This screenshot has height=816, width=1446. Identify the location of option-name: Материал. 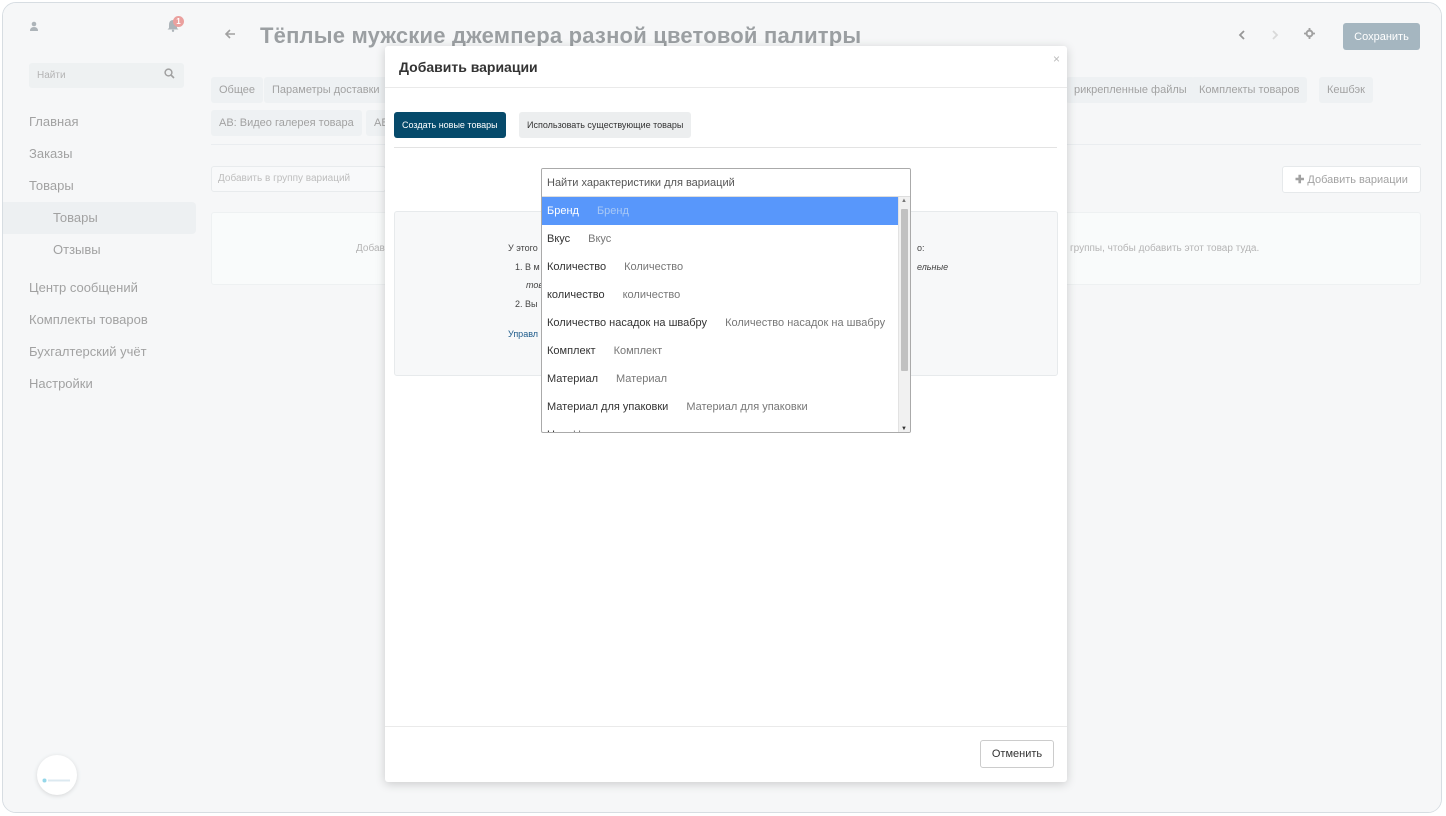
(572, 379).